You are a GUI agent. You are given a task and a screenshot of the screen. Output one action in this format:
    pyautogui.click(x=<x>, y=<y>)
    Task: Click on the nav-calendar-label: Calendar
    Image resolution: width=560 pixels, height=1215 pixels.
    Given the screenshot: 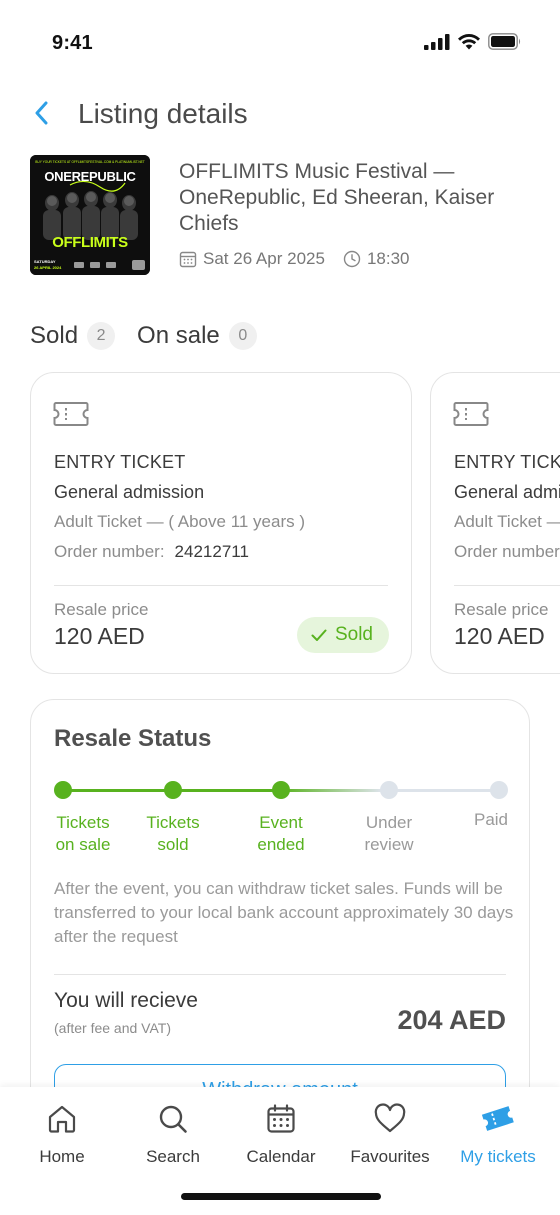 What is the action you would take?
    pyautogui.click(x=281, y=1156)
    